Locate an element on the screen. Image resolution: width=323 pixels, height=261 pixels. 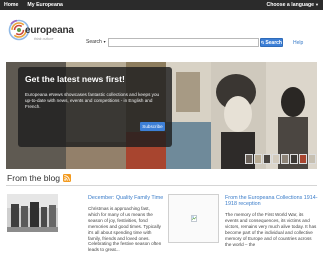
family-photo-image is located at coordinates (32, 213).